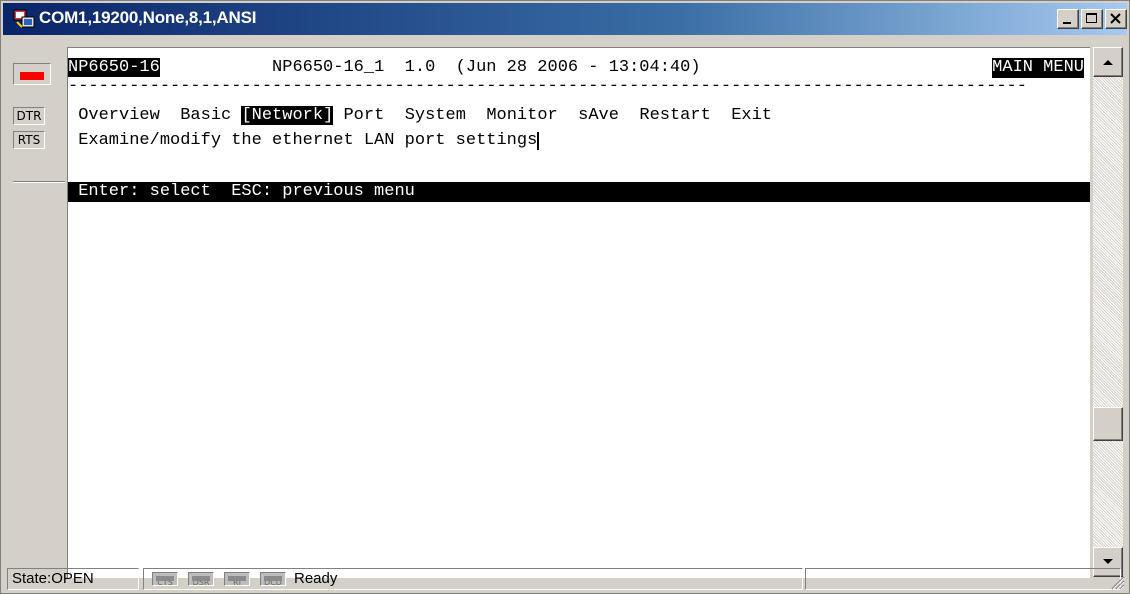 This screenshot has height=594, width=1130. Describe the element at coordinates (963, 579) in the screenshot. I see `status-panel-empty` at that location.